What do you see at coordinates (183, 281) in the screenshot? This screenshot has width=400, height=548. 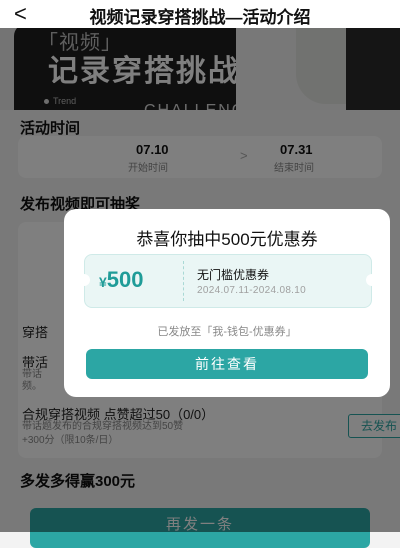 I see `coupon-divider` at bounding box center [183, 281].